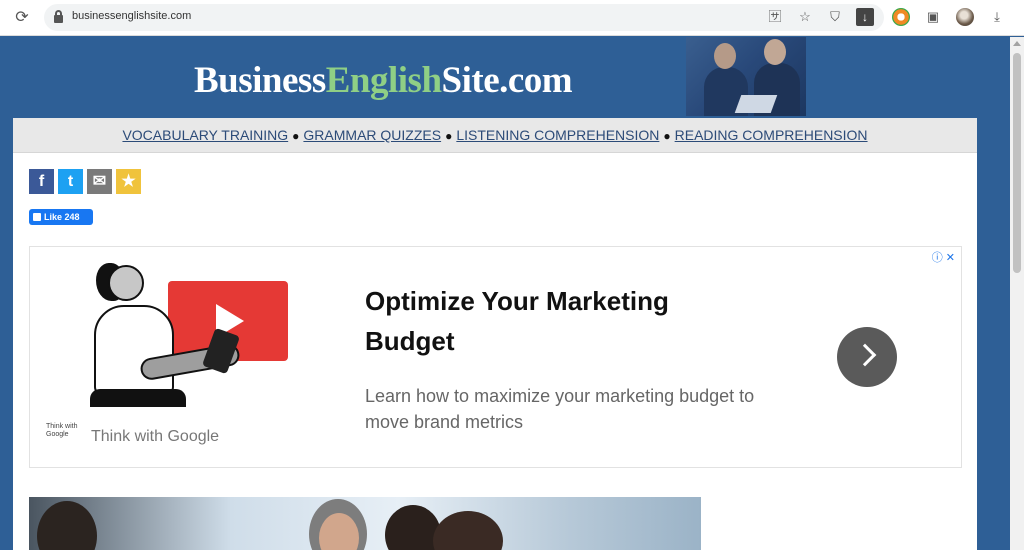 The width and height of the screenshot is (1024, 550). I want to click on scroll-up-icon, so click(1017, 43).